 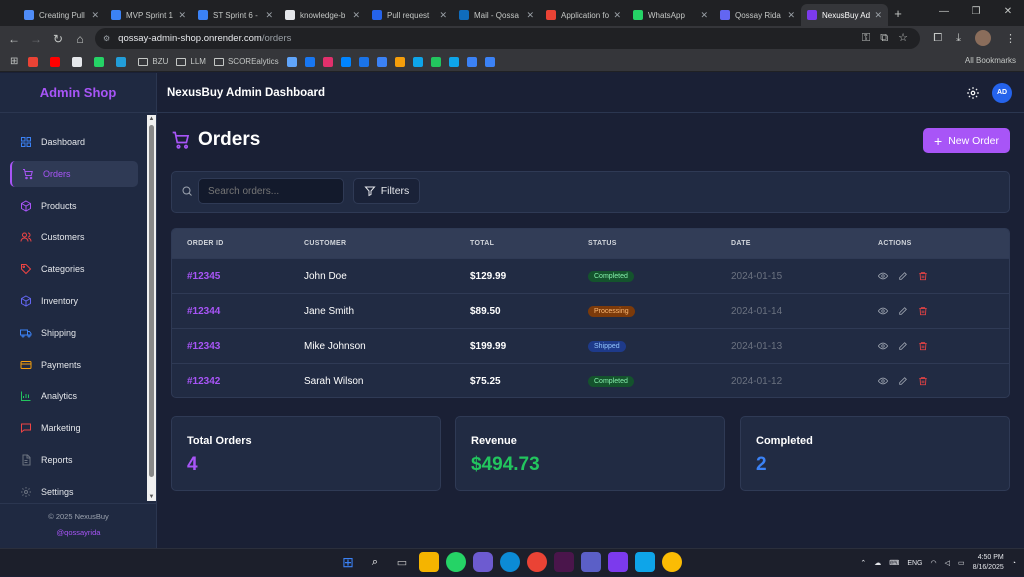 What do you see at coordinates (14, 39) in the screenshot?
I see `back-icon: ←` at bounding box center [14, 39].